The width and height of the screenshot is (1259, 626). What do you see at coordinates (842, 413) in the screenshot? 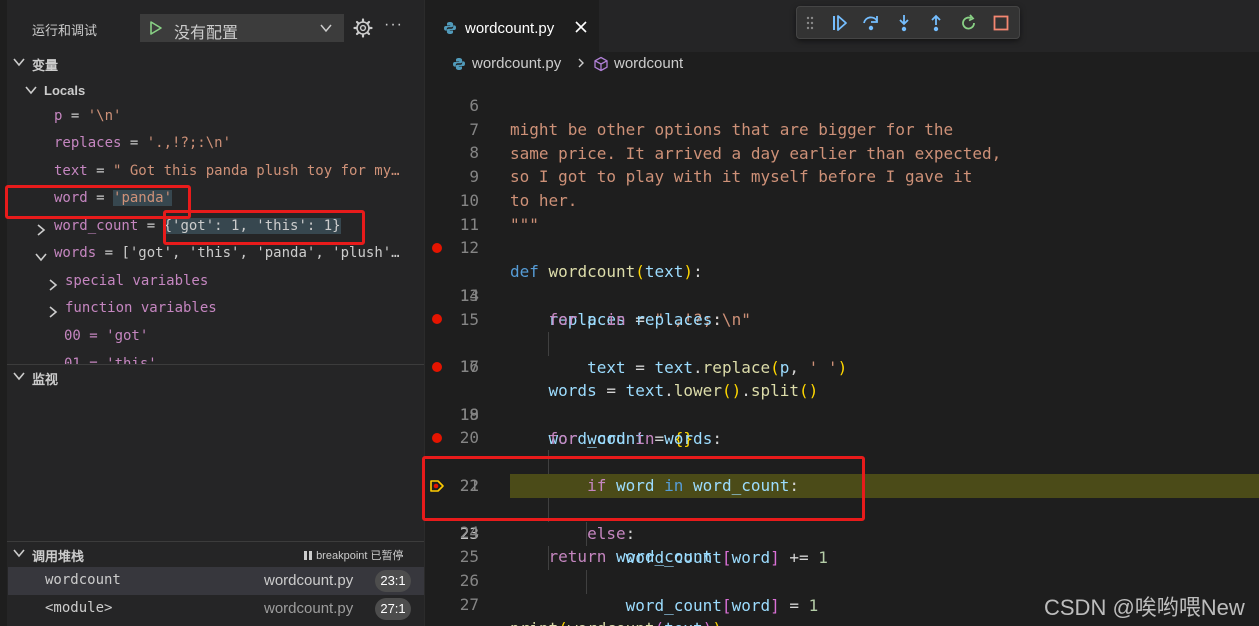
I see `code-line: 19 for word in words:` at bounding box center [842, 413].